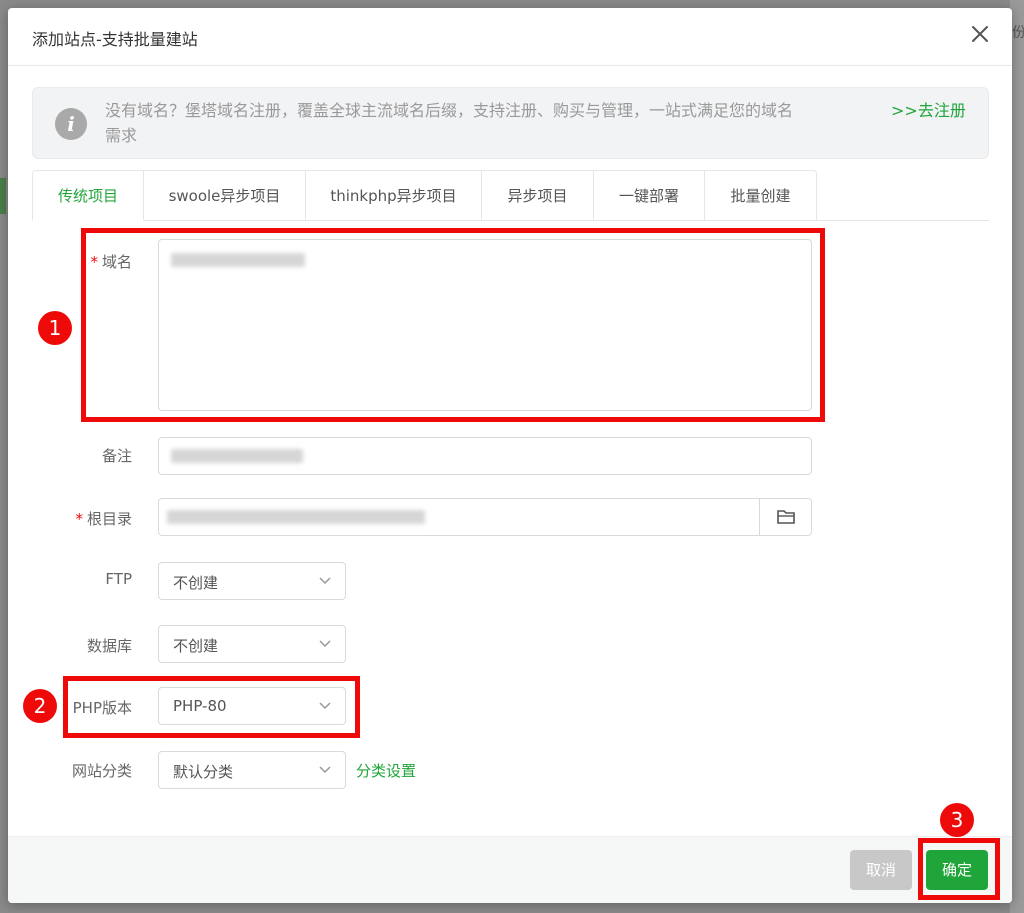  Describe the element at coordinates (109, 519) in the screenshot. I see `root-dir-label-text: 根目录` at that location.